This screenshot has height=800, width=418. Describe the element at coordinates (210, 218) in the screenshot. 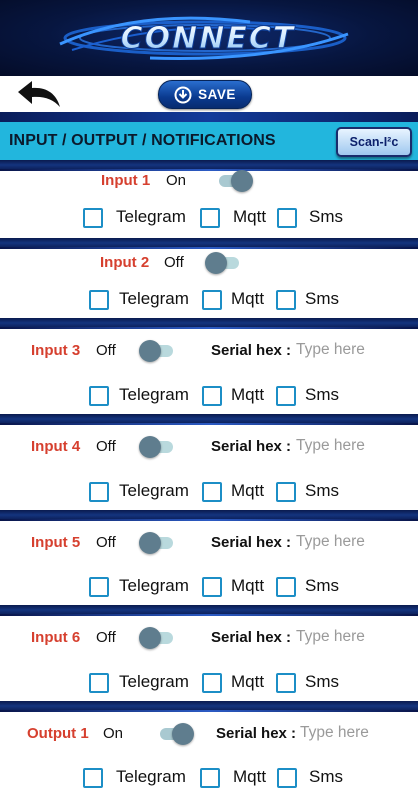

I see `input-1-mqtt-checkbox` at that location.